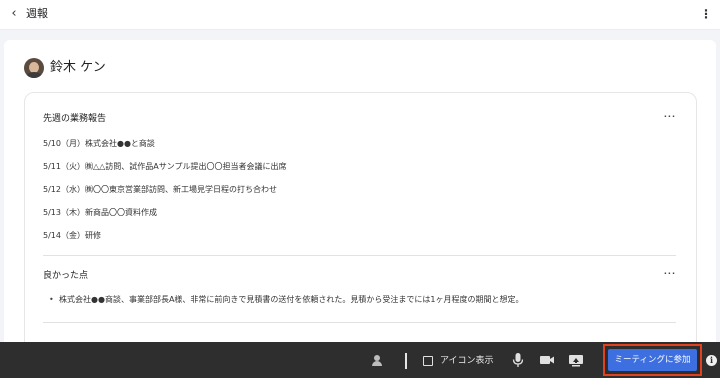 This screenshot has height=378, width=720. Describe the element at coordinates (360, 360) in the screenshot. I see `meeting-toolbar: アイコン表示 ミーティングに参加 i` at that location.